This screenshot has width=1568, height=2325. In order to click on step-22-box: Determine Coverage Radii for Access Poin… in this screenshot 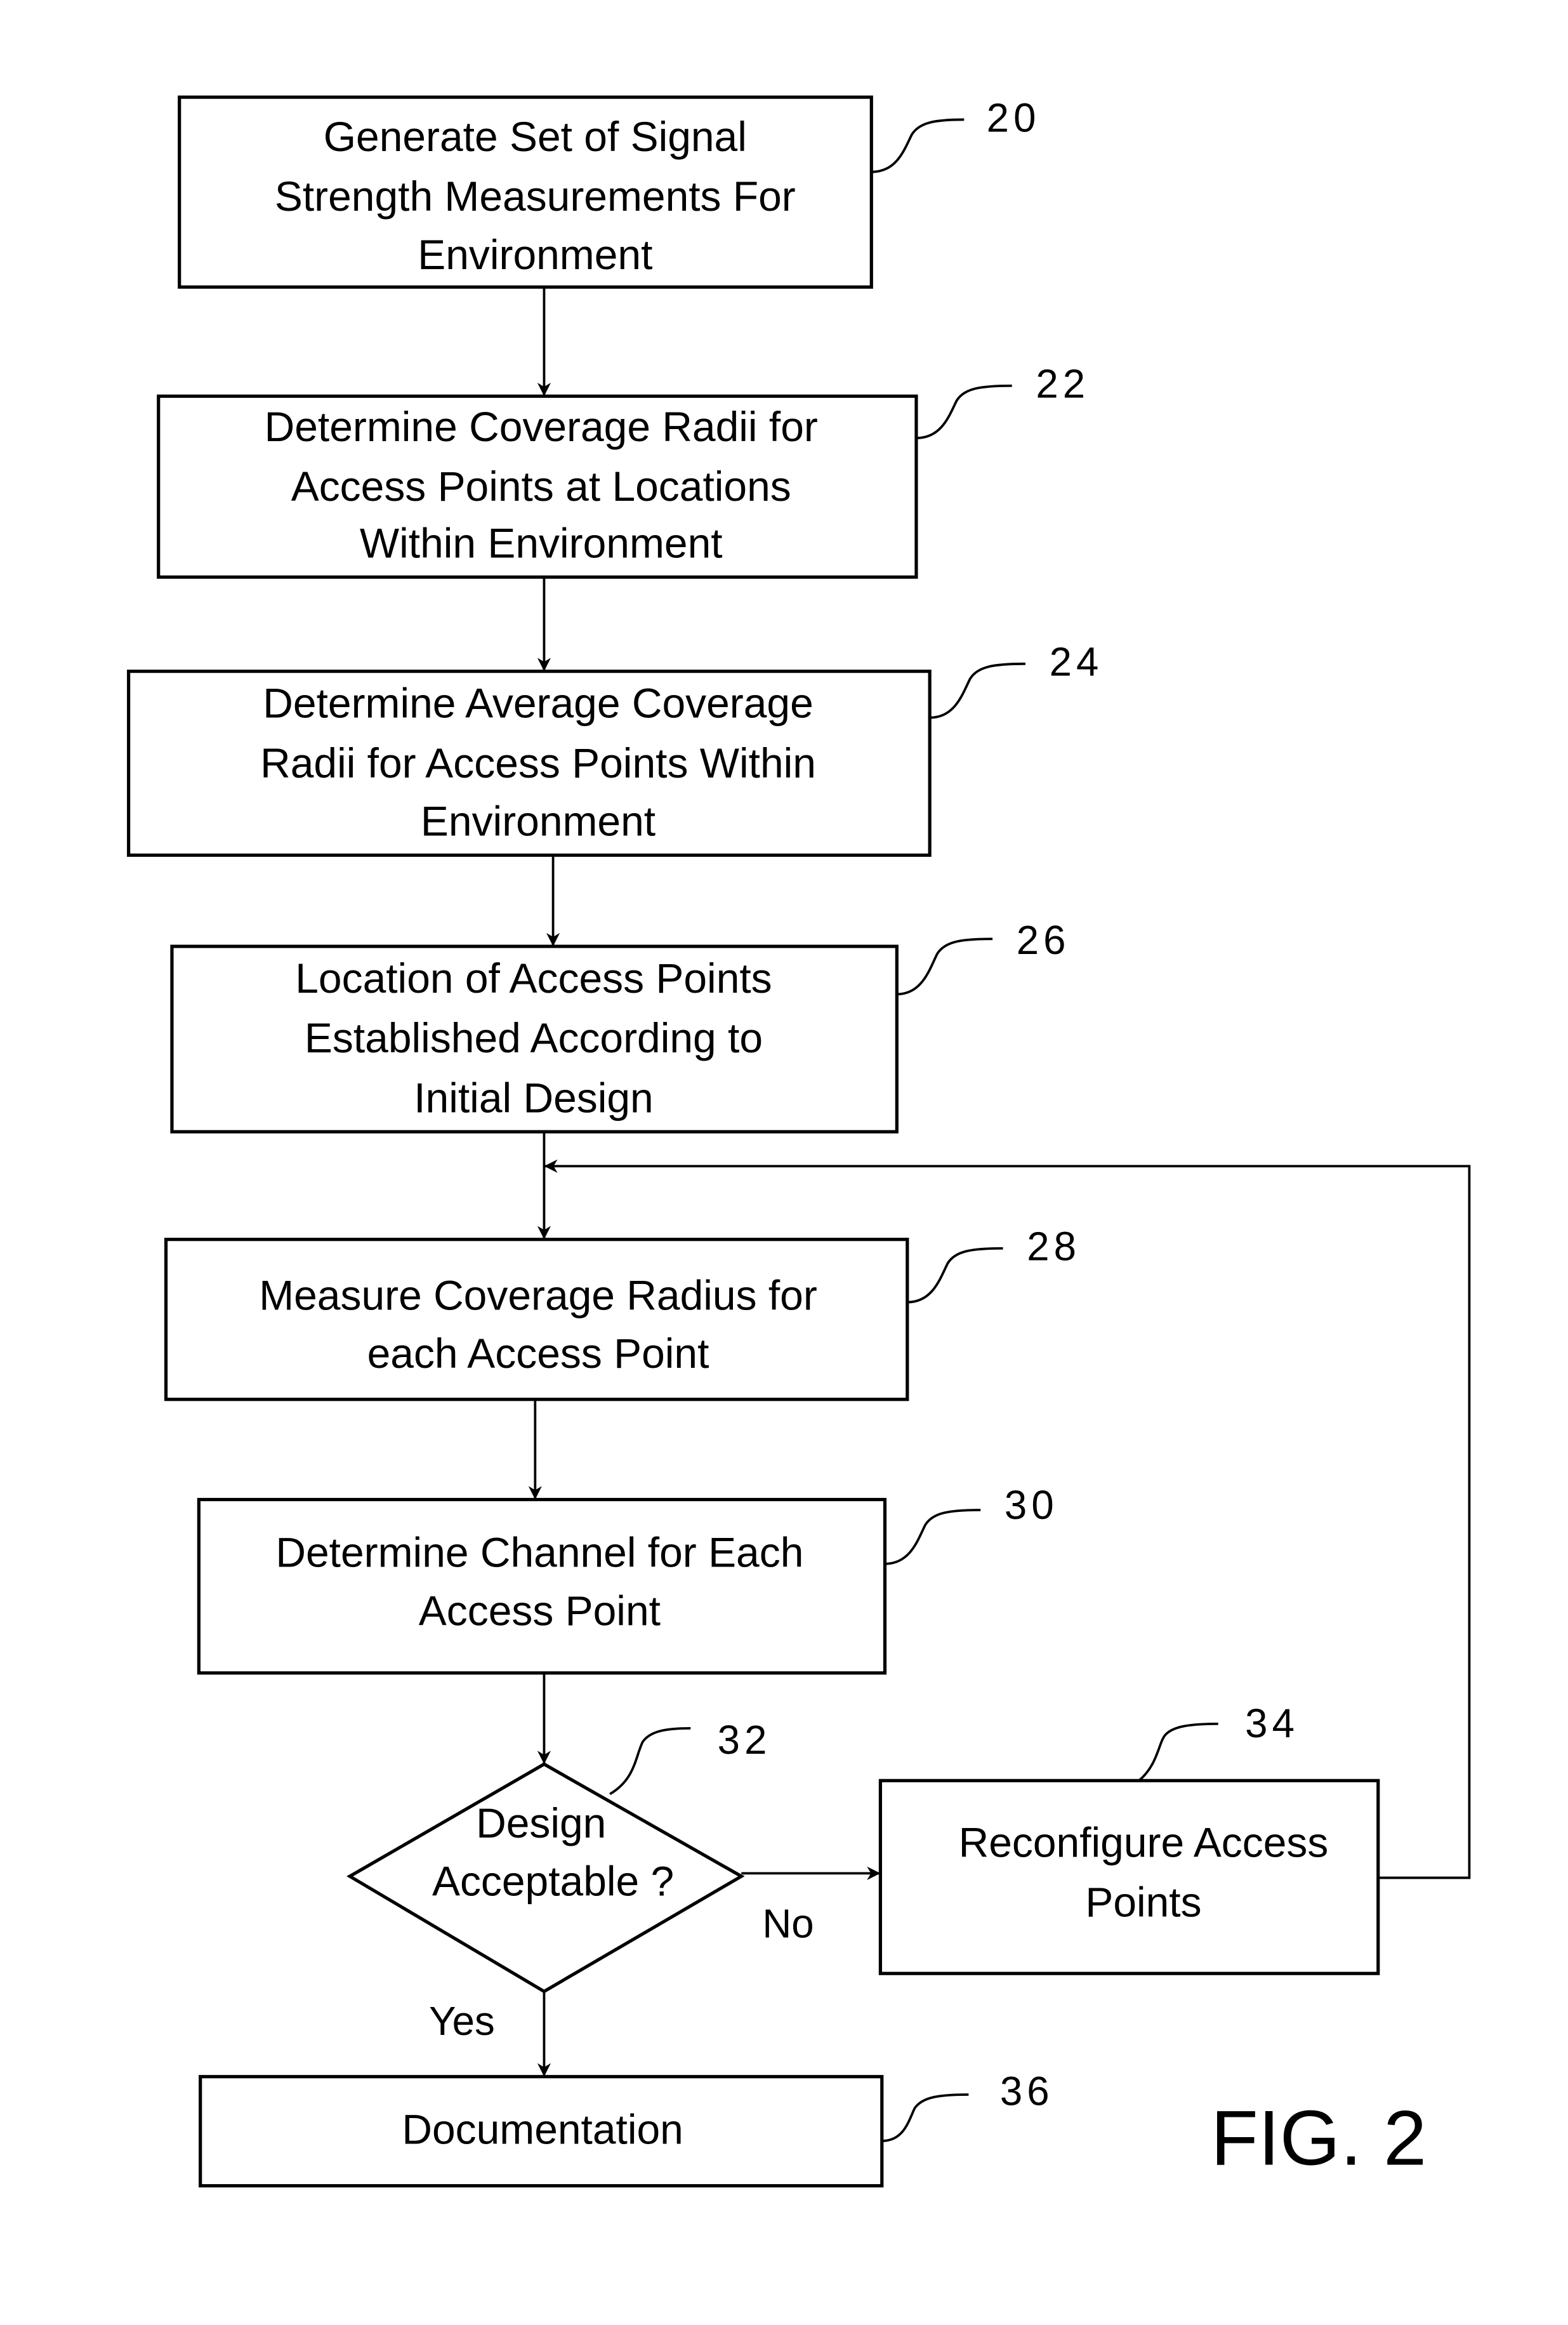, I will do `click(537, 486)`.